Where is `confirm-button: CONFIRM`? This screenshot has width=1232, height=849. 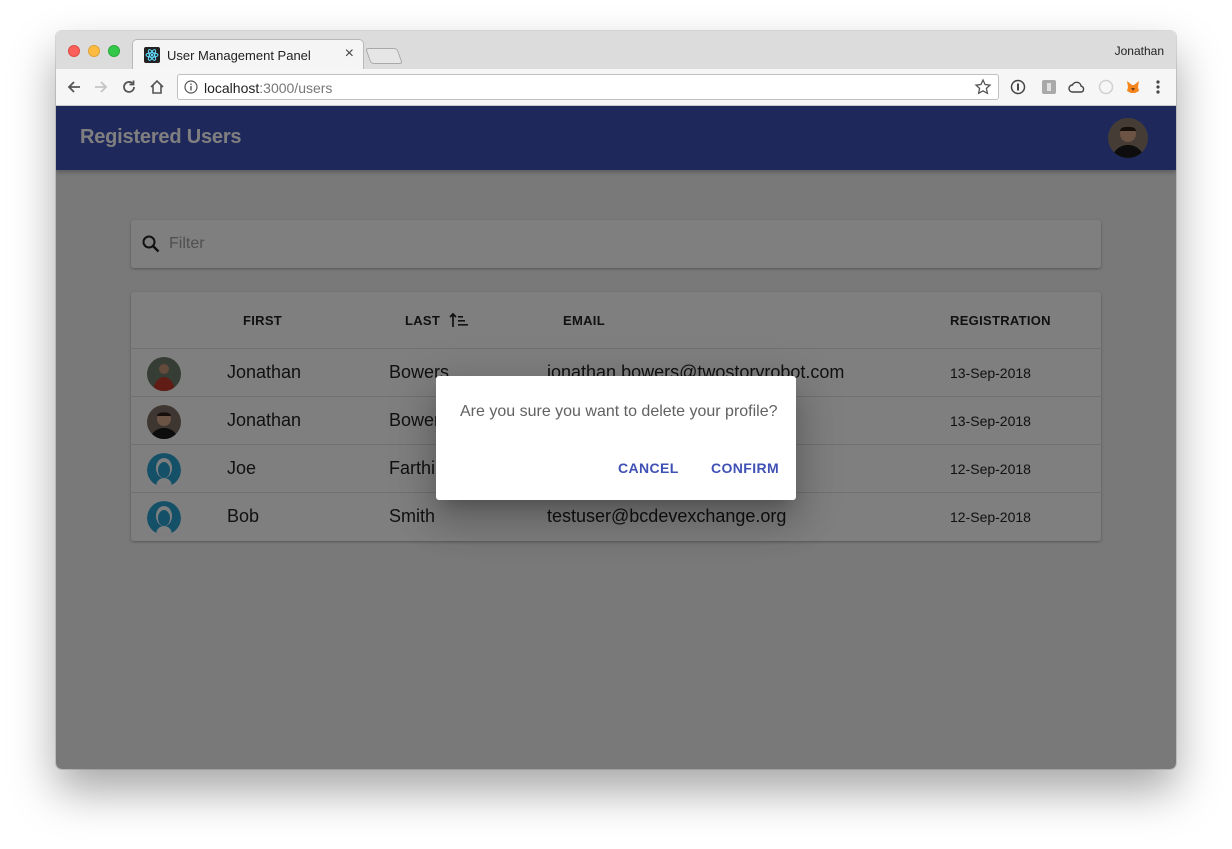 confirm-button: CONFIRM is located at coordinates (745, 468).